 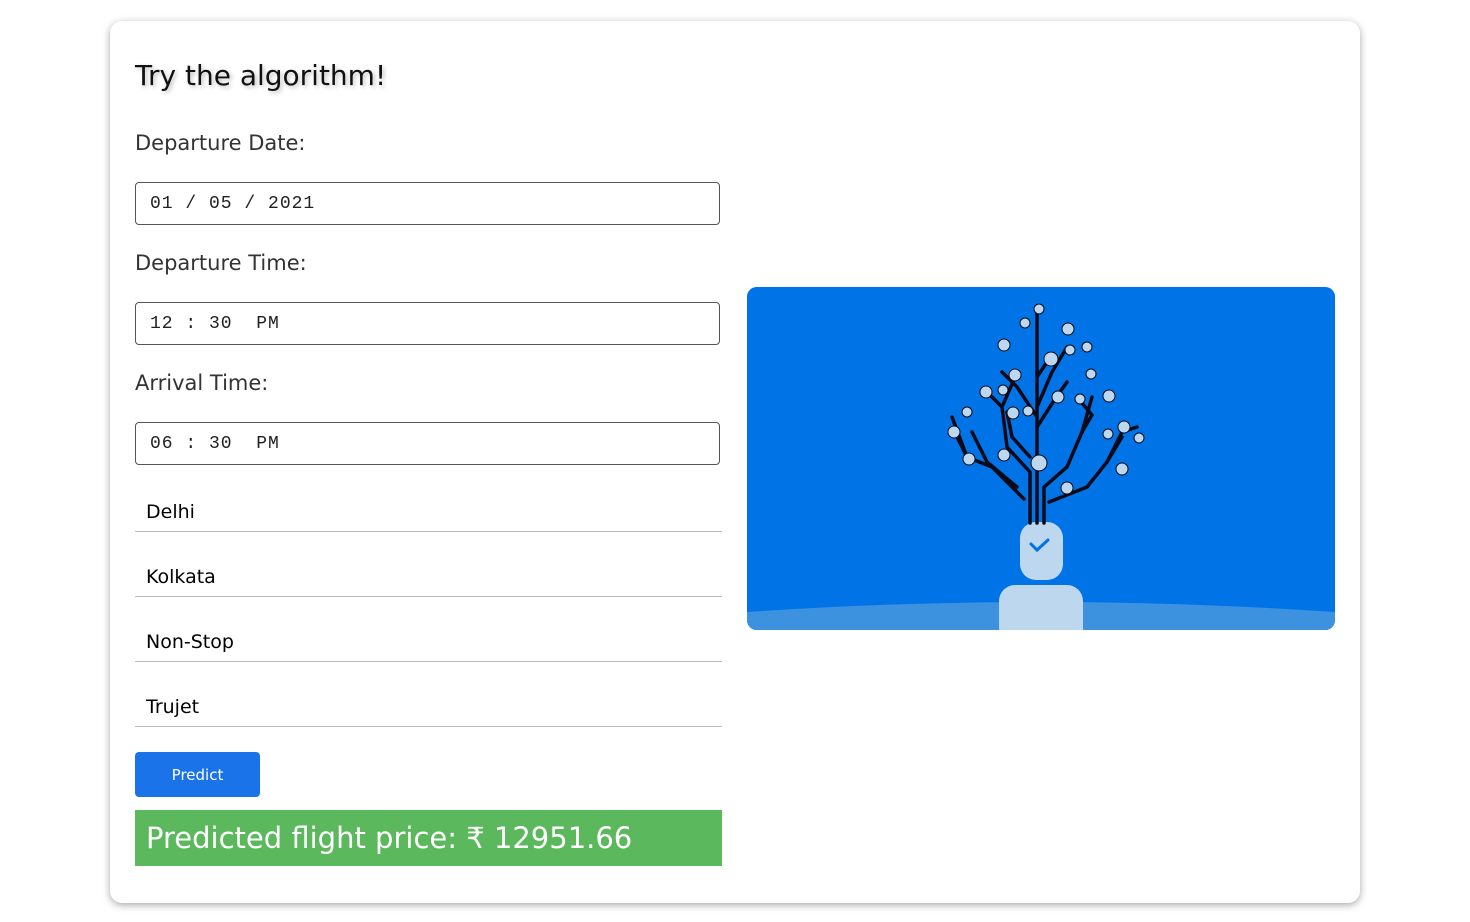 What do you see at coordinates (221, 263) in the screenshot?
I see `departure-time-label: Departure Time:` at bounding box center [221, 263].